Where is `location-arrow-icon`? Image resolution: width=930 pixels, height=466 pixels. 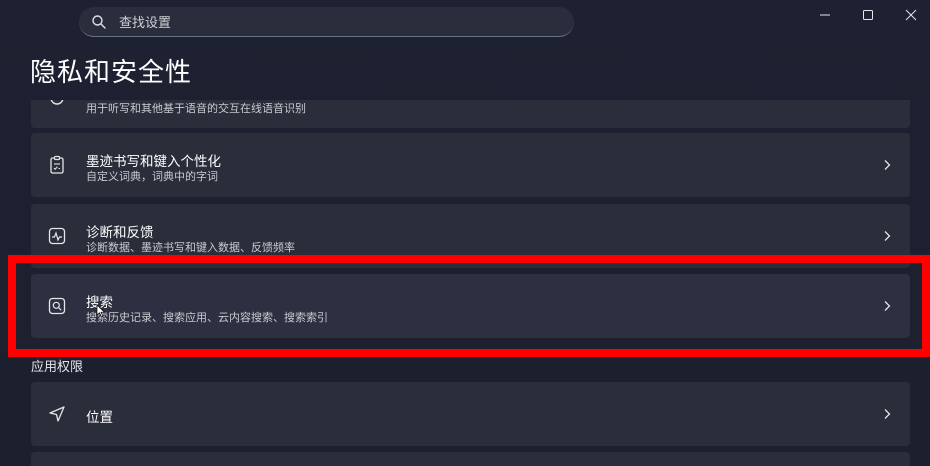
location-arrow-icon is located at coordinates (57, 414).